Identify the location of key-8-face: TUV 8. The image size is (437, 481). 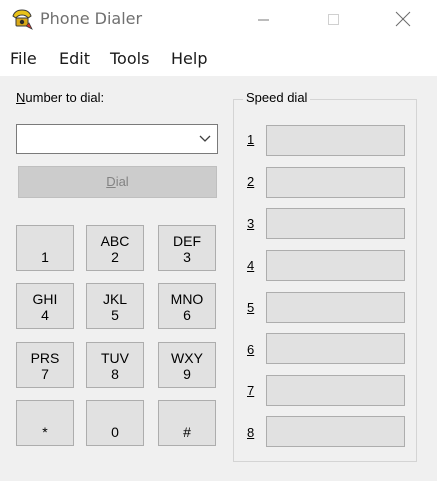
(115, 366).